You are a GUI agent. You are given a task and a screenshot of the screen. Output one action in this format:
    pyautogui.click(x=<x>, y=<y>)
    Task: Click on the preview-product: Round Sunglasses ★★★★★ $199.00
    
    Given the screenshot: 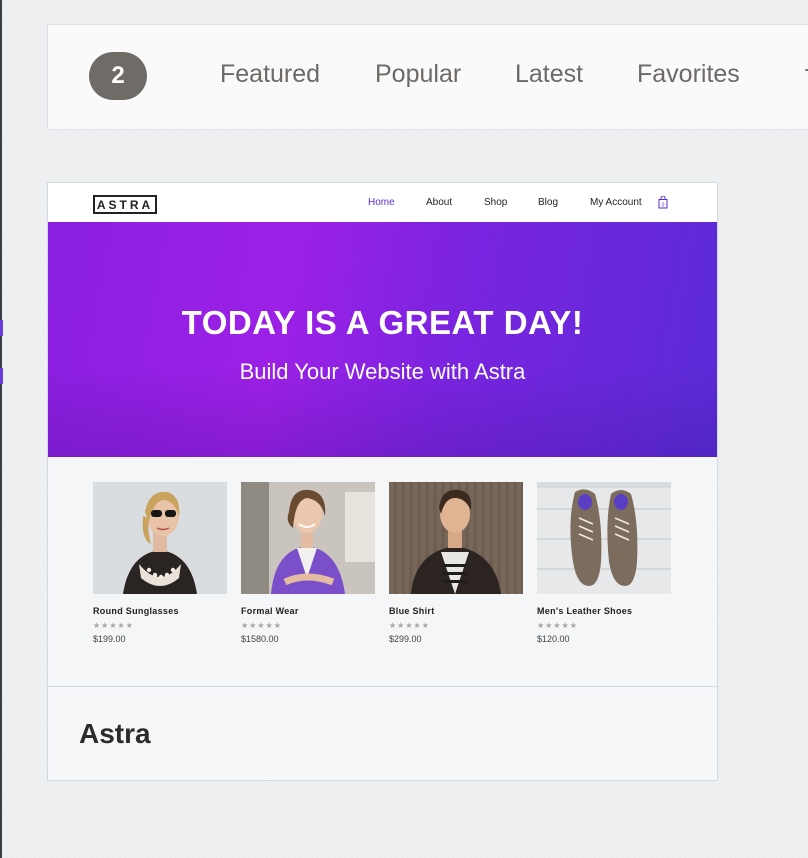 What is the action you would take?
    pyautogui.click(x=160, y=563)
    